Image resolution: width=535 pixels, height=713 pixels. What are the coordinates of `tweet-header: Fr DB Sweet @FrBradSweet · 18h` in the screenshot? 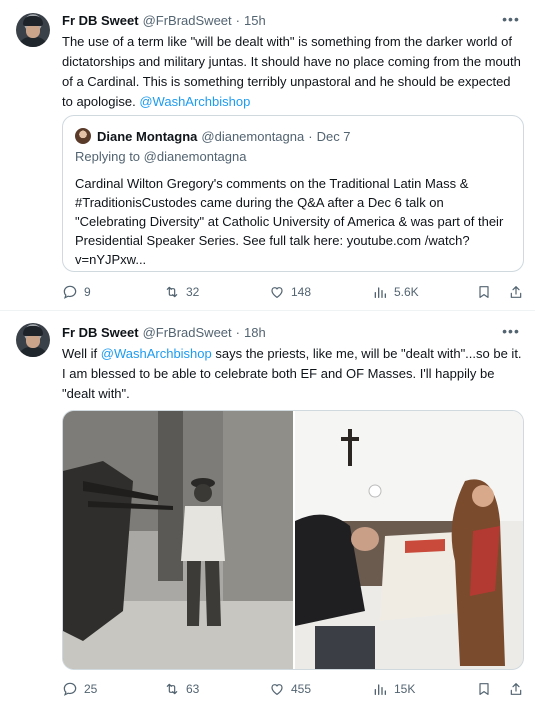 It's located at (164, 332).